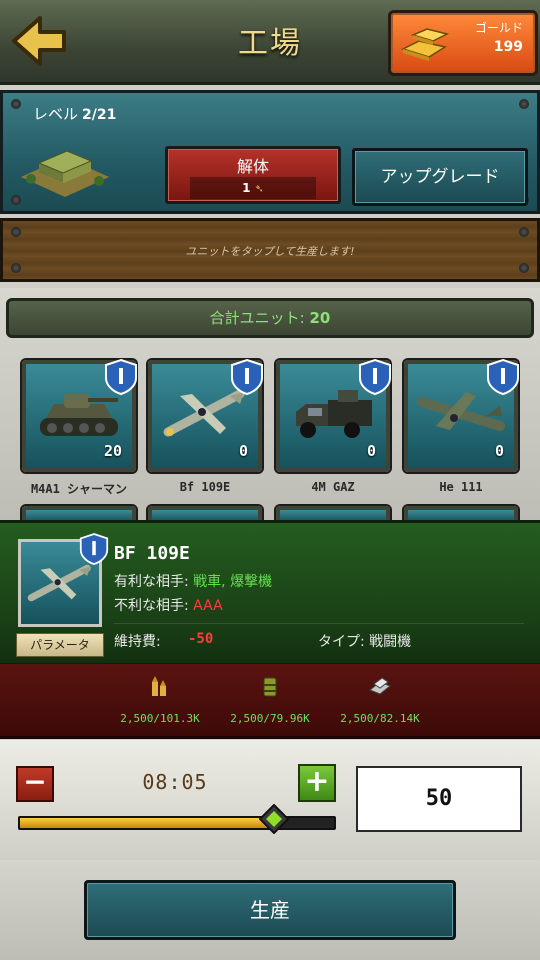 The height and width of the screenshot is (960, 540). I want to click on weak-against-label: 不利な相手:, so click(151, 606).